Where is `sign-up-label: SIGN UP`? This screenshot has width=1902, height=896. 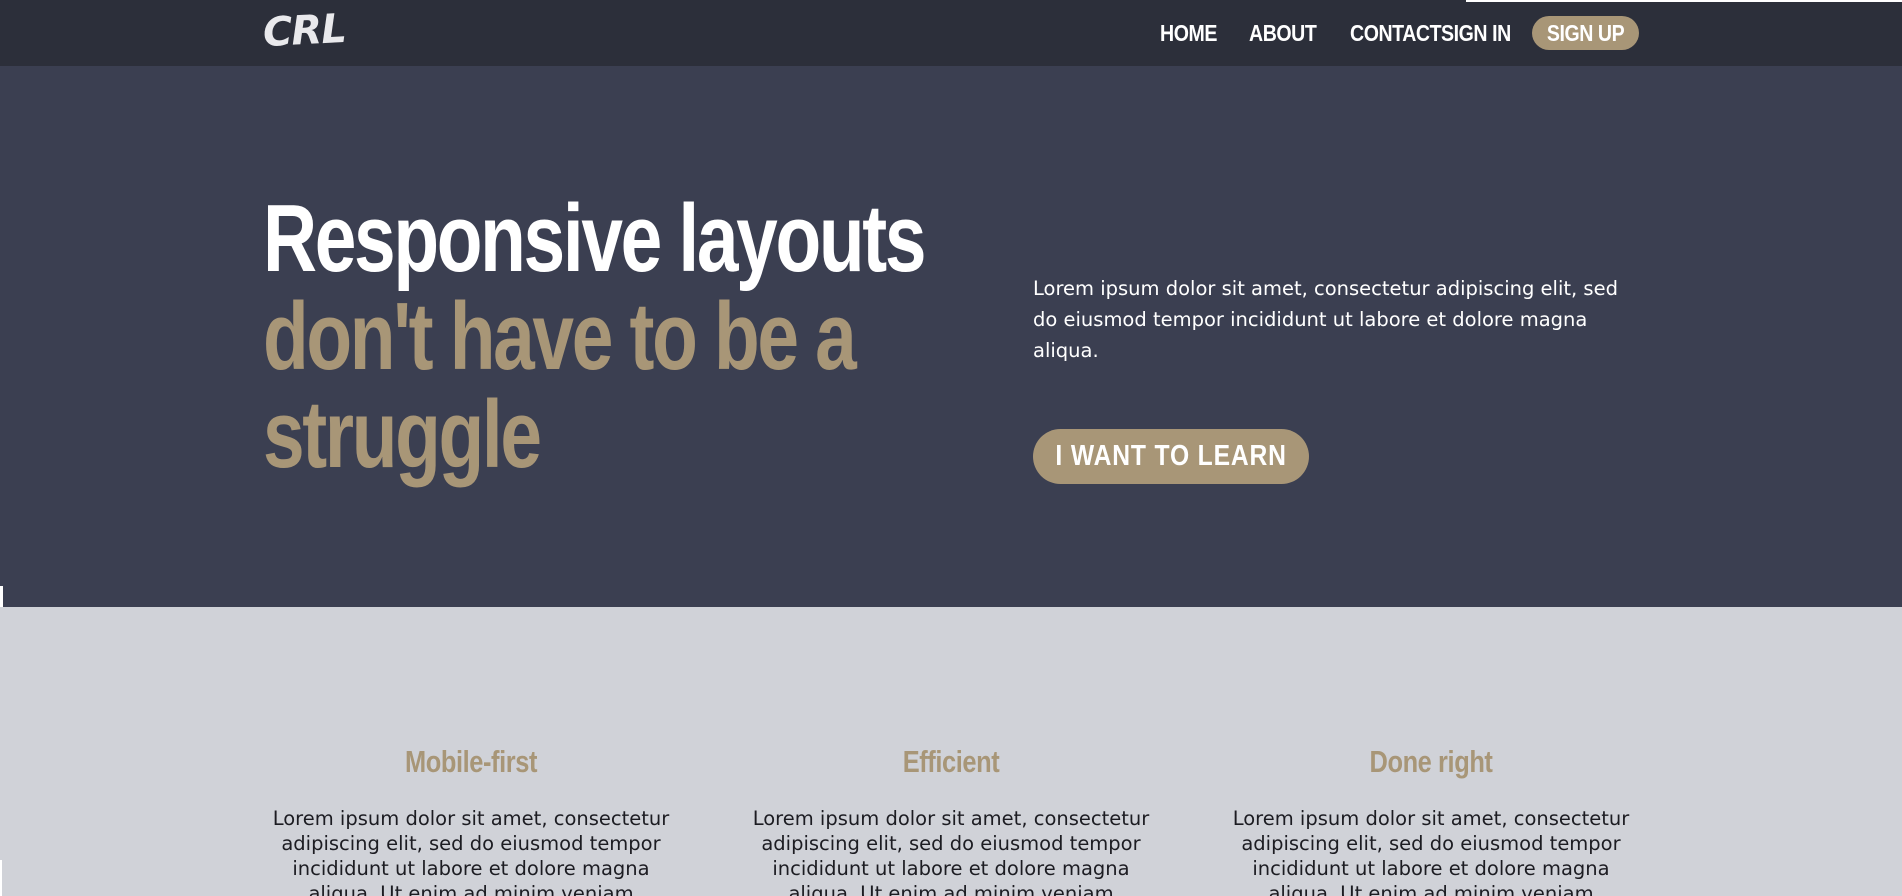 sign-up-label: SIGN UP is located at coordinates (1585, 32).